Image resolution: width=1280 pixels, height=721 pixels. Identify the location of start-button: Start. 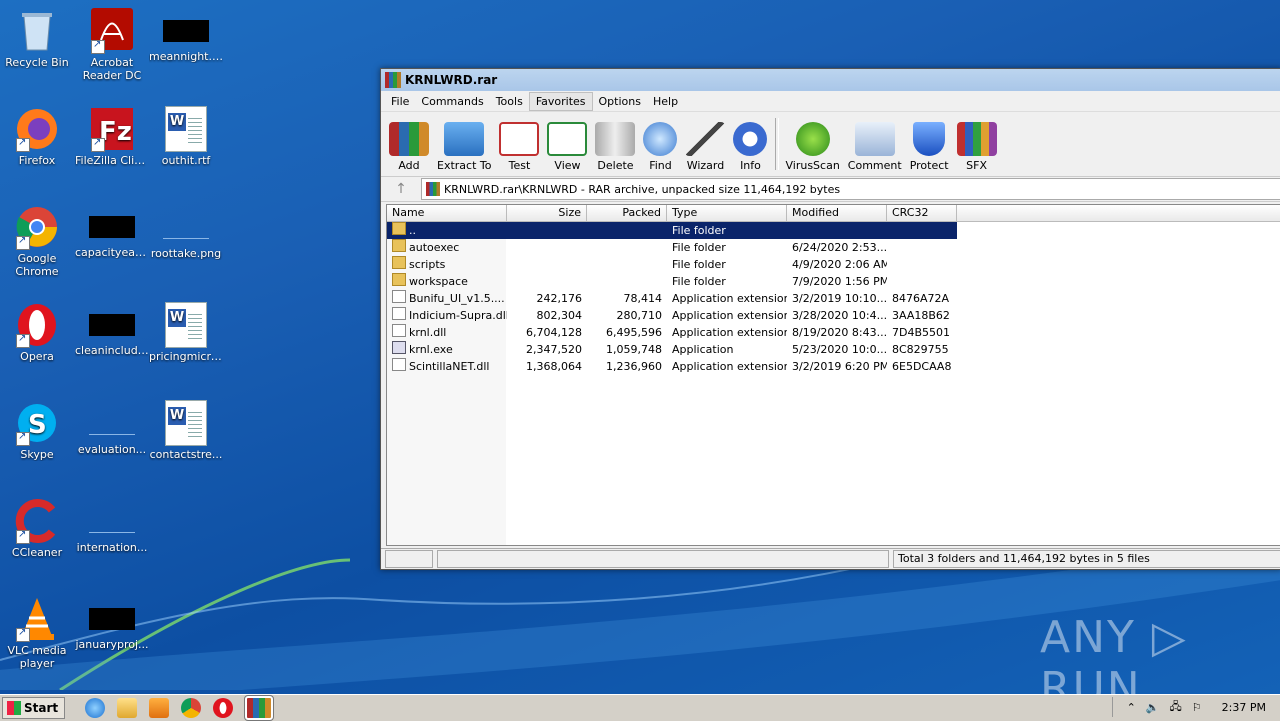
(34, 708).